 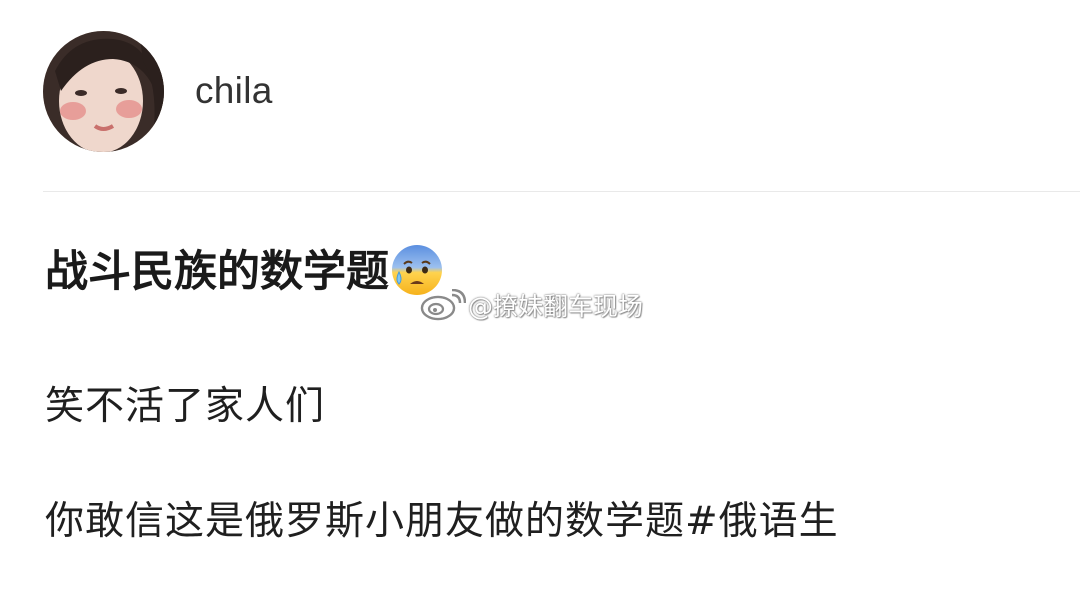 I want to click on post-title-text: 战斗民族的数学题, so click(x=217, y=271).